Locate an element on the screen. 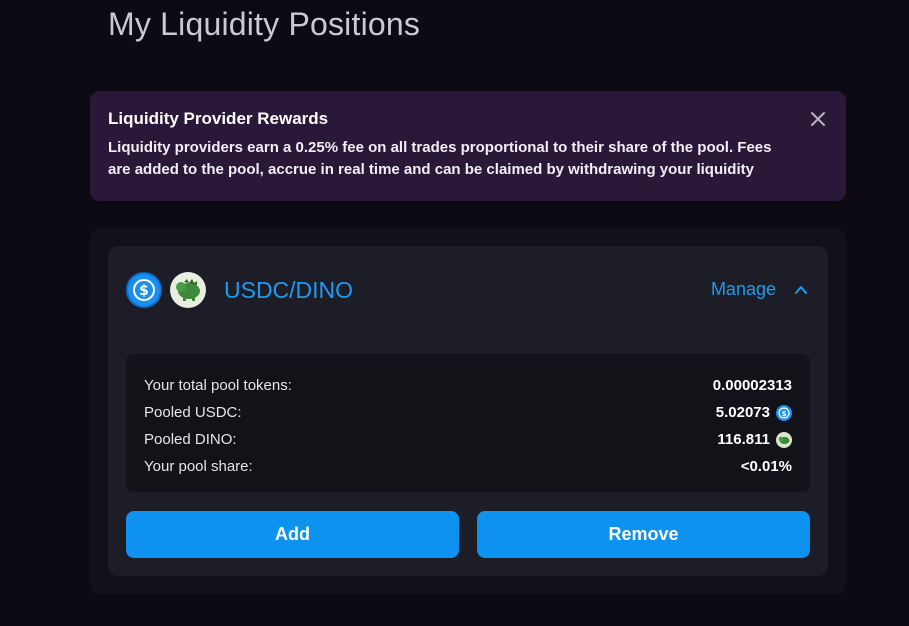 This screenshot has width=909, height=626. stat-value: 116.811 is located at coordinates (754, 439).